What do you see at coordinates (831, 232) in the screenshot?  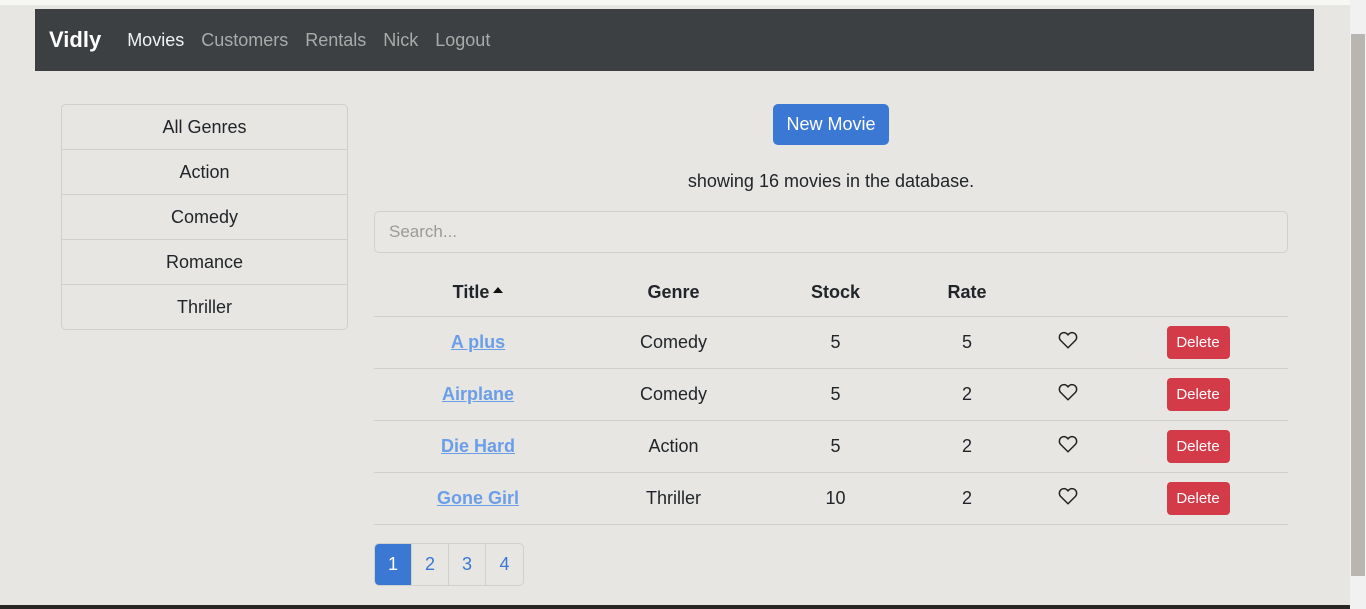 I see `search-input` at bounding box center [831, 232].